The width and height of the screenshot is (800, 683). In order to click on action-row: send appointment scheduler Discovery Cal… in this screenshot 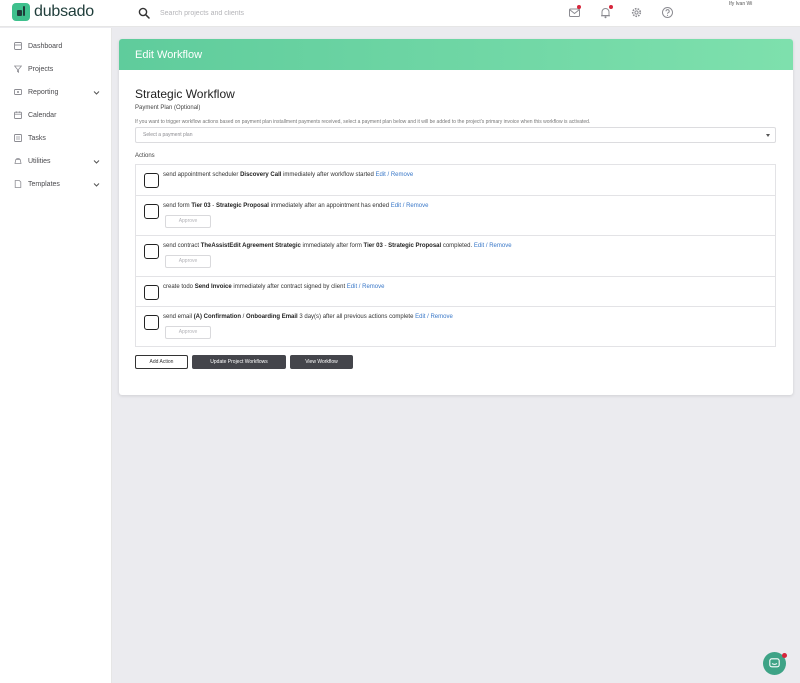, I will do `click(455, 180)`.